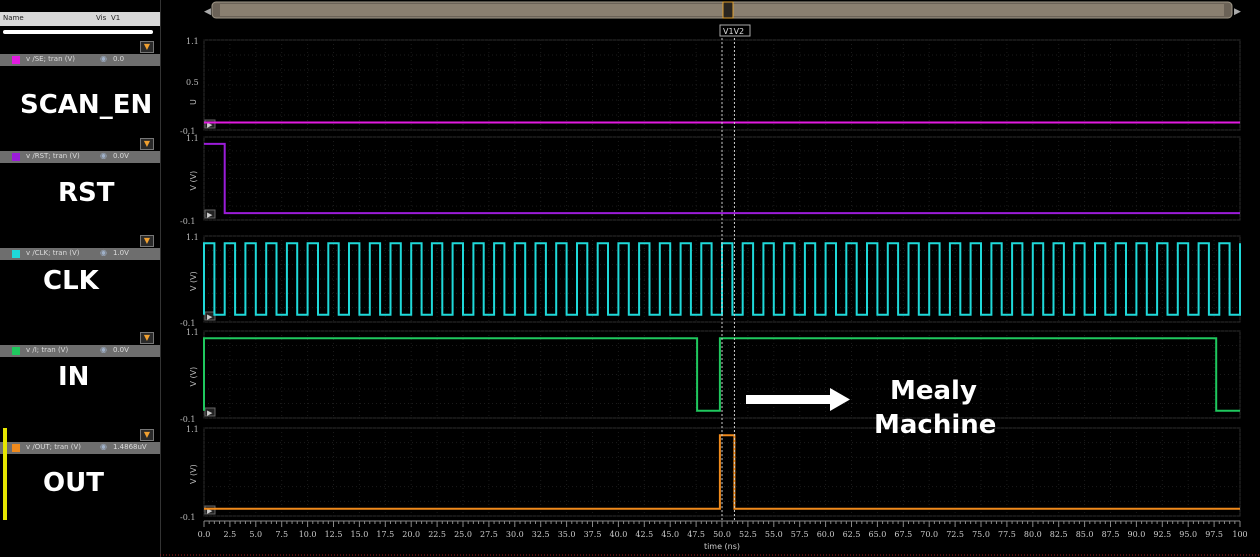  What do you see at coordinates (385, 534) in the screenshot?
I see `x-tick-label: 17.5` at bounding box center [385, 534].